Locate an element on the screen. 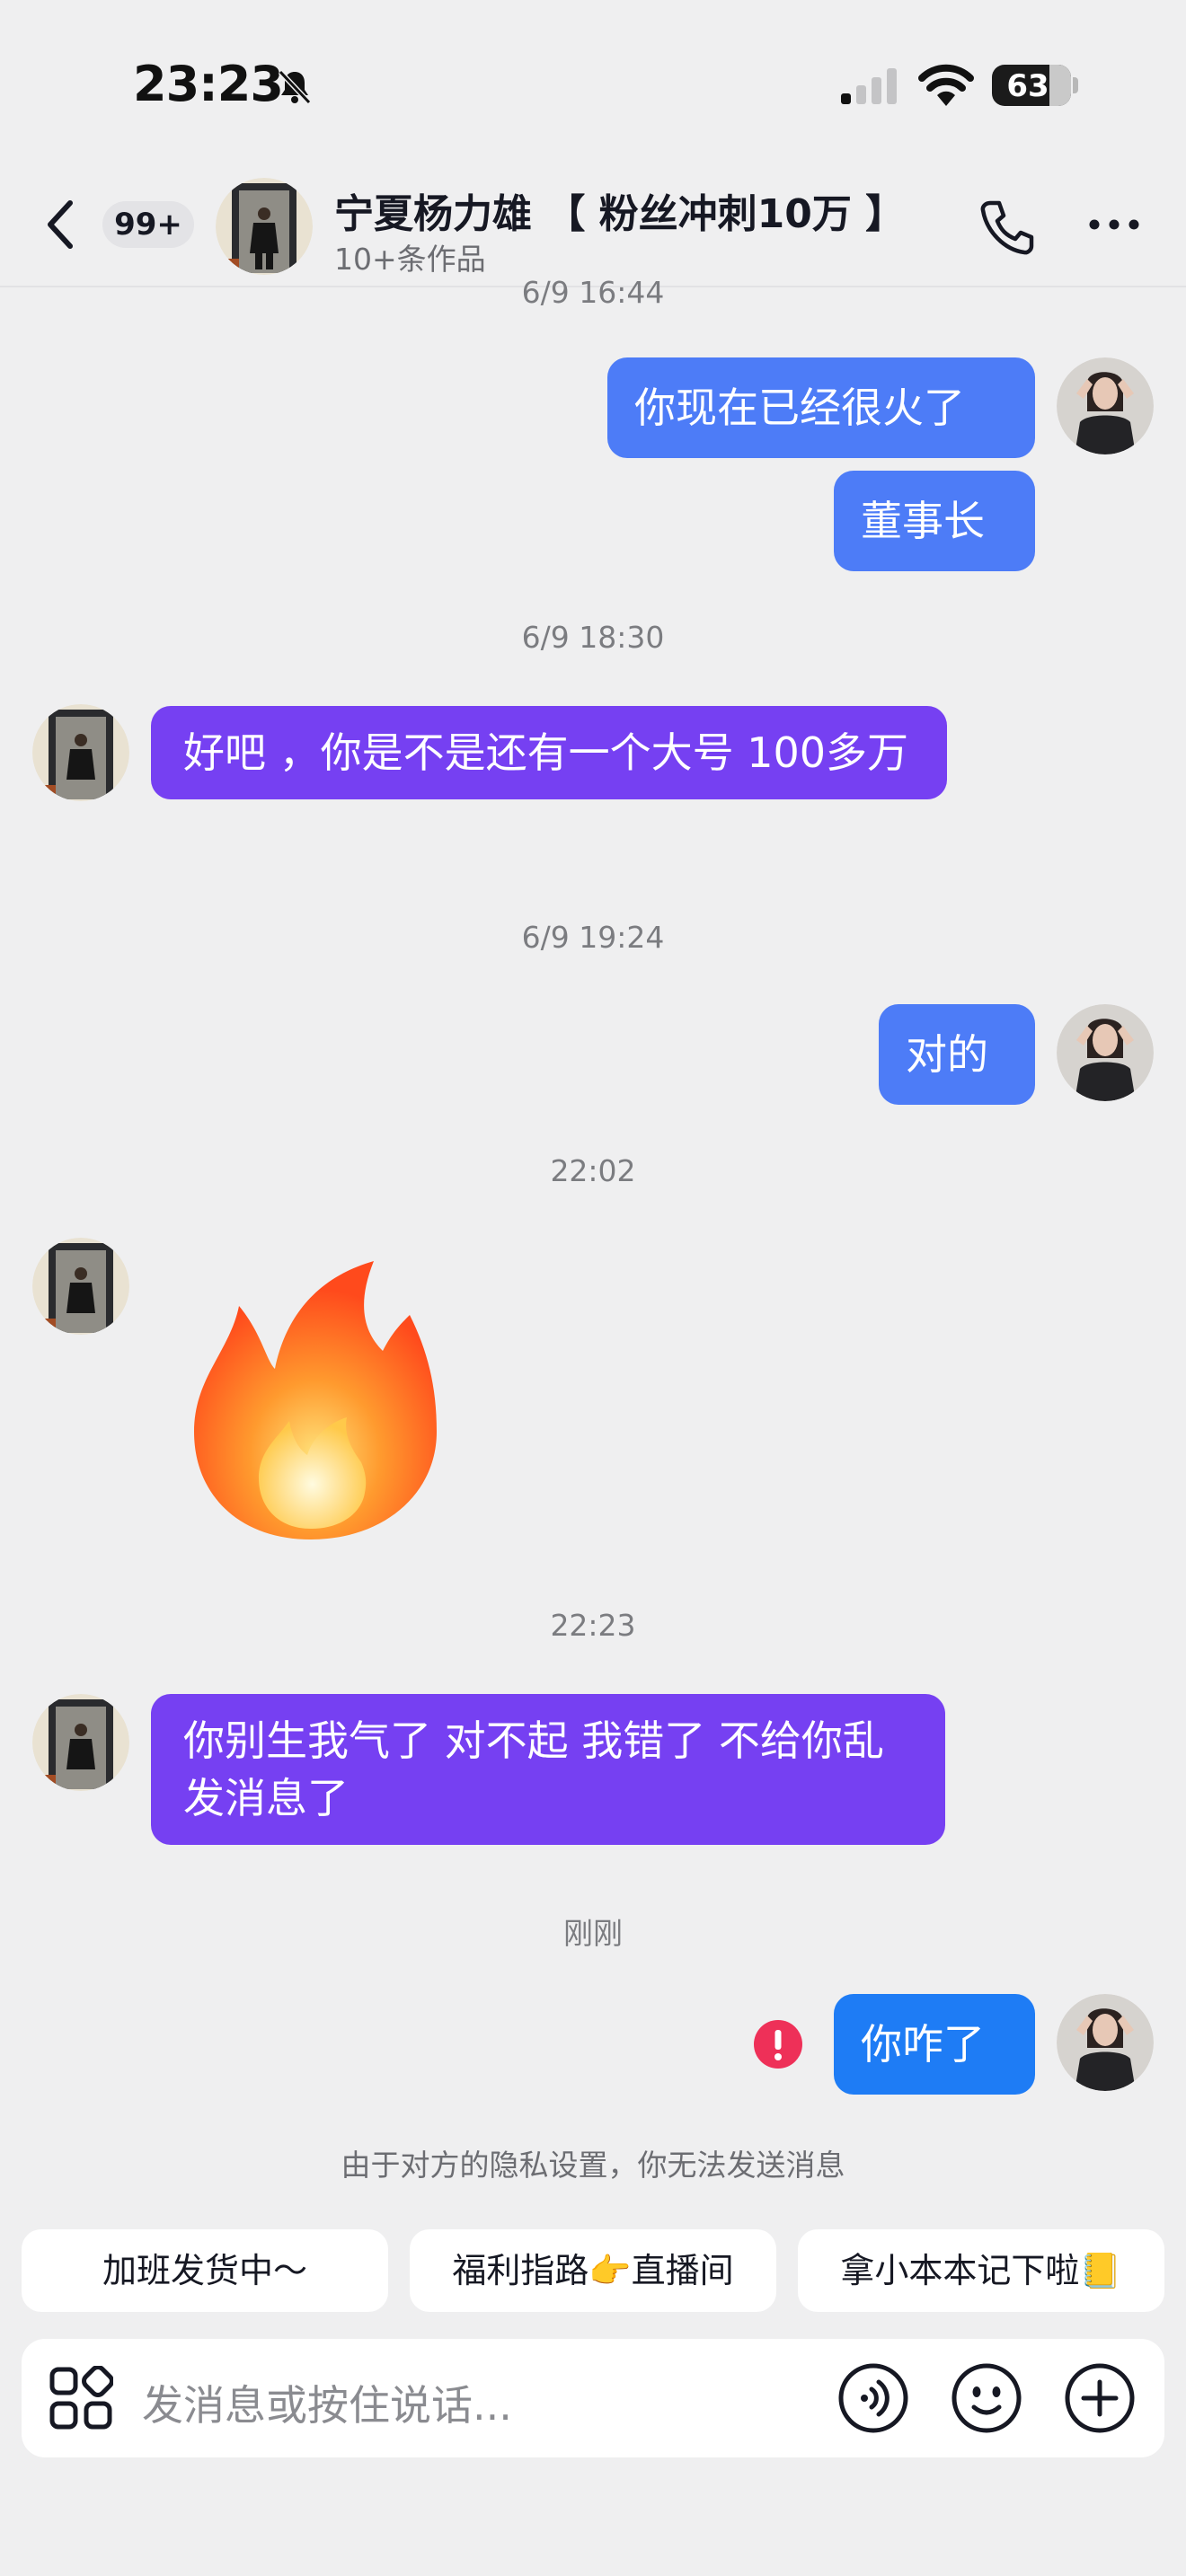 This screenshot has width=1186, height=2576. contact-avatar is located at coordinates (264, 226).